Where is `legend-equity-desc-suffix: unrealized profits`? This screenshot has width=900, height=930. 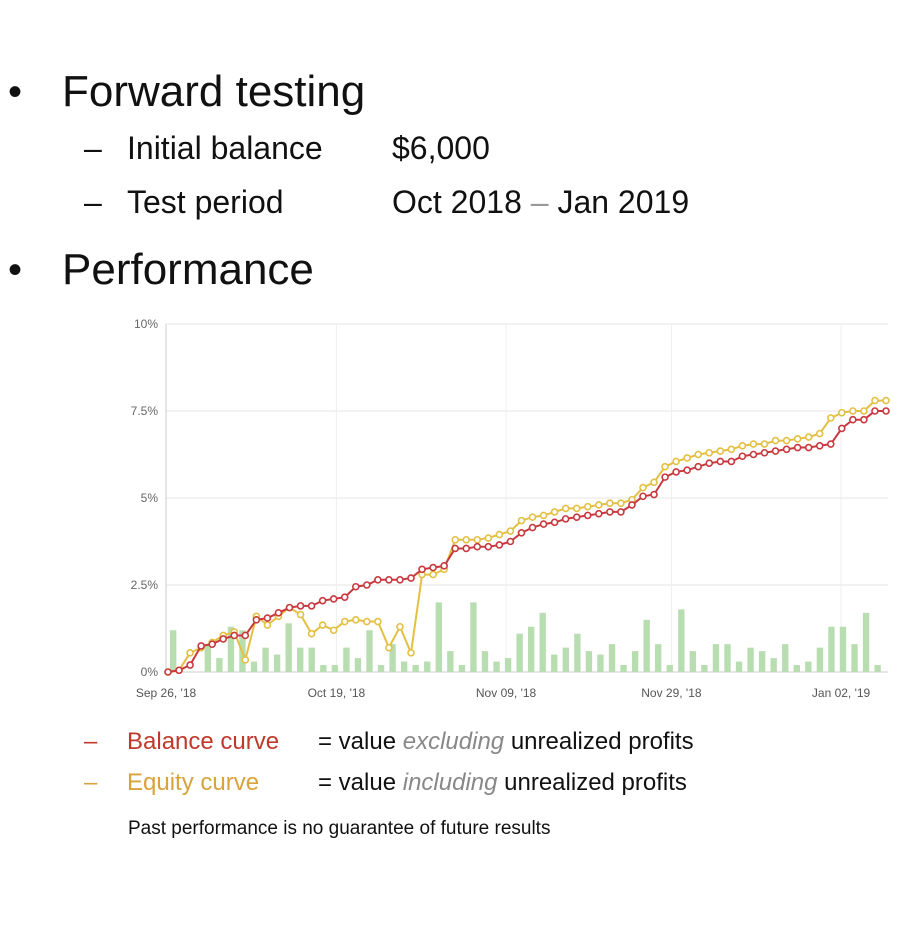
legend-equity-desc-suffix: unrealized profits is located at coordinates (595, 782).